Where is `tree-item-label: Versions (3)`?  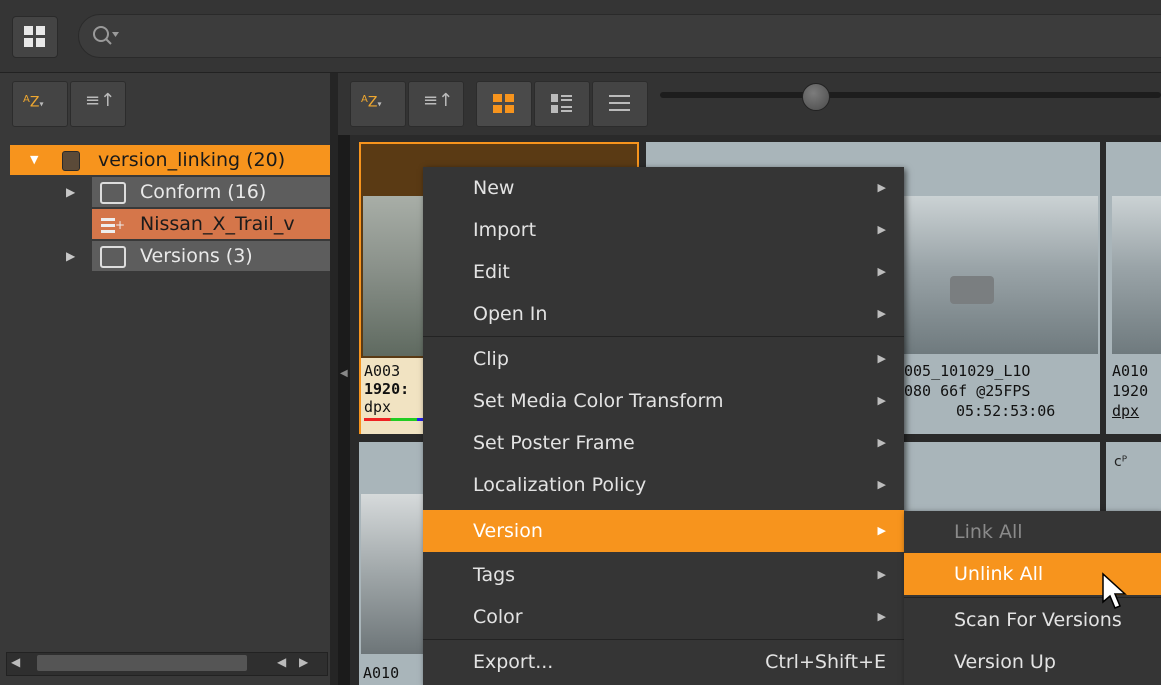 tree-item-label: Versions (3) is located at coordinates (196, 256).